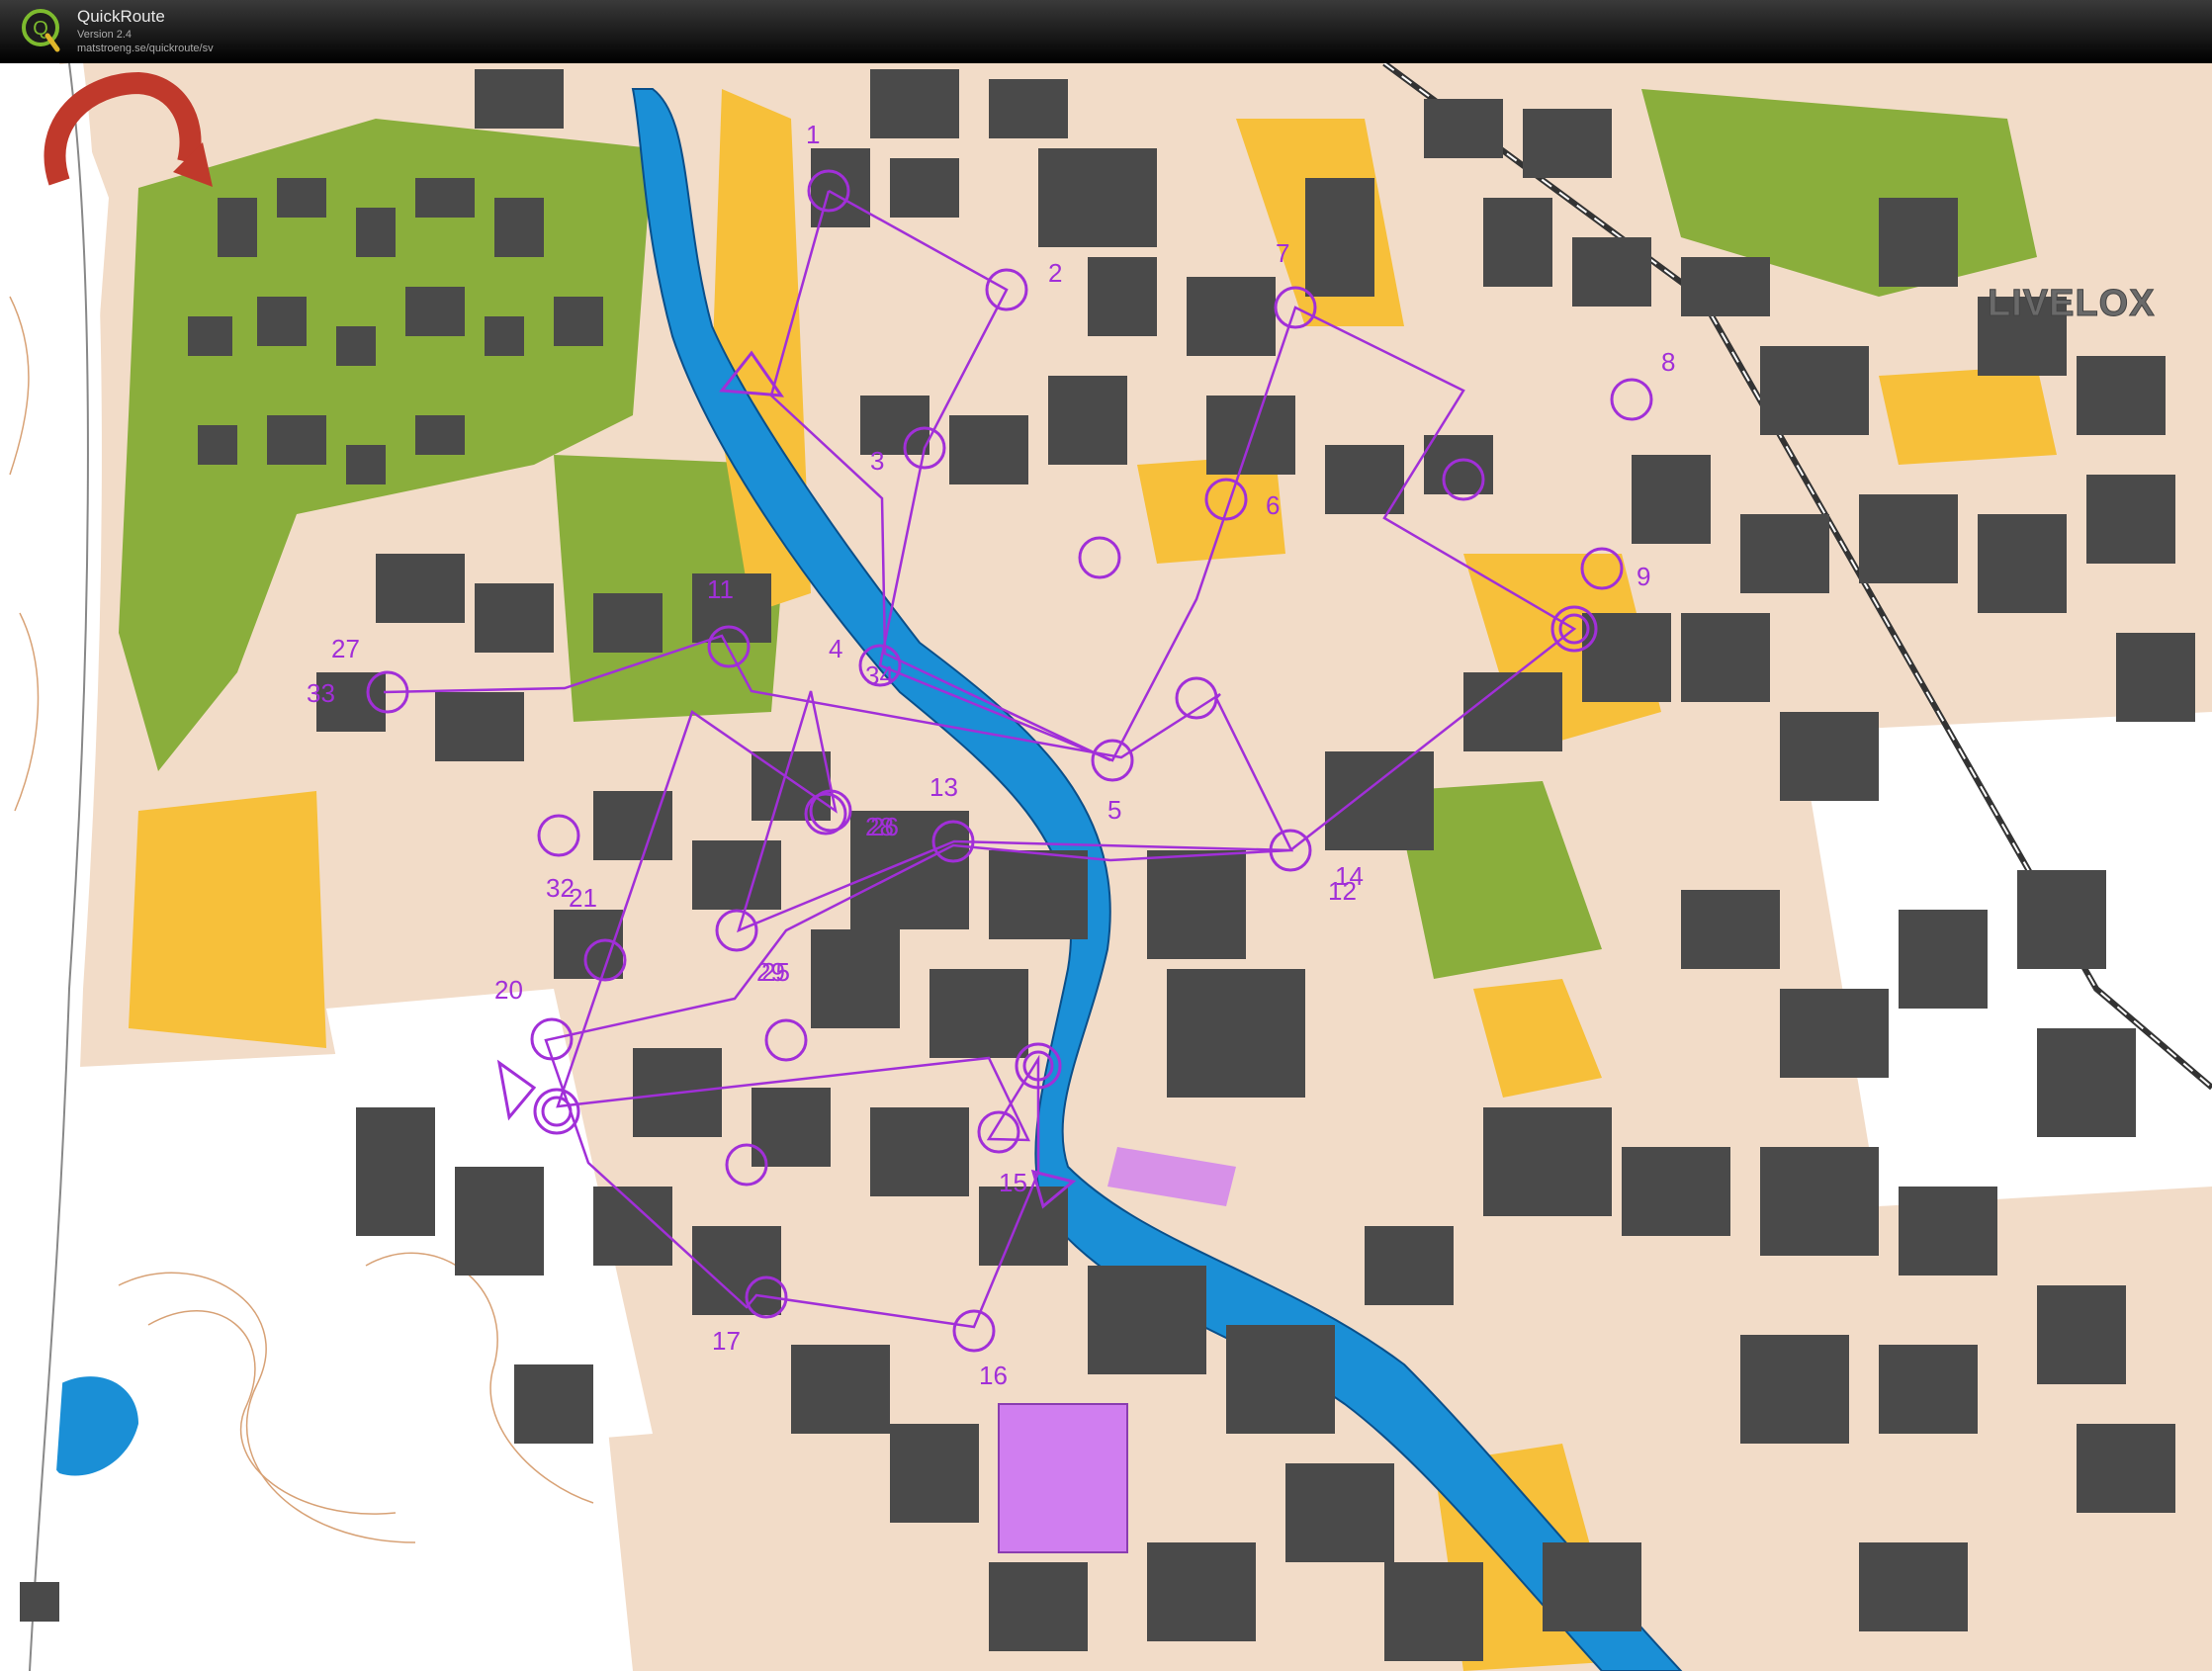  Describe the element at coordinates (321, 693) in the screenshot. I see `control-label: 33` at that location.